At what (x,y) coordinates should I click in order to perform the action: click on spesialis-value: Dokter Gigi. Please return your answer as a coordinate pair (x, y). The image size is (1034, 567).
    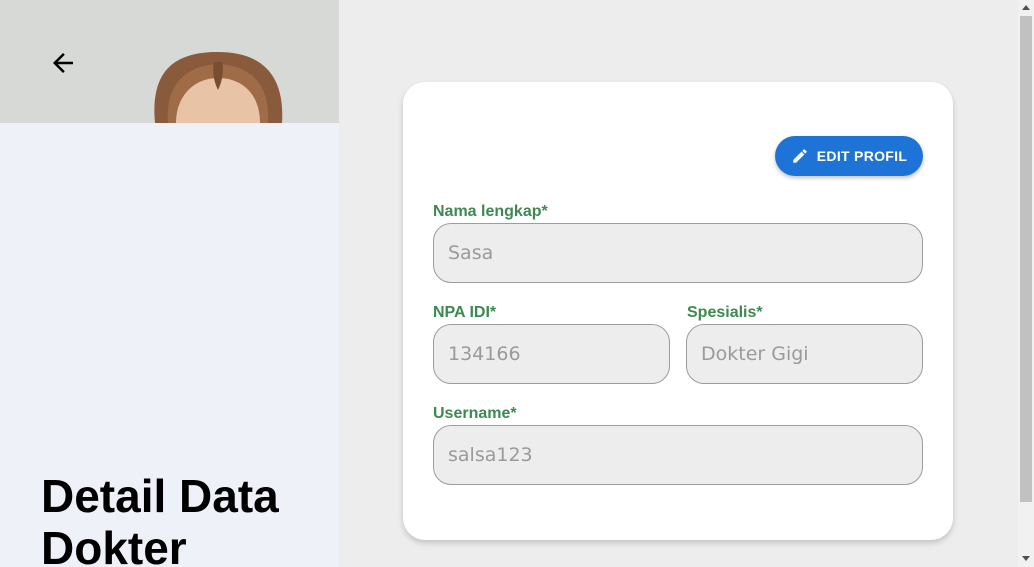
    Looking at the image, I should click on (755, 354).